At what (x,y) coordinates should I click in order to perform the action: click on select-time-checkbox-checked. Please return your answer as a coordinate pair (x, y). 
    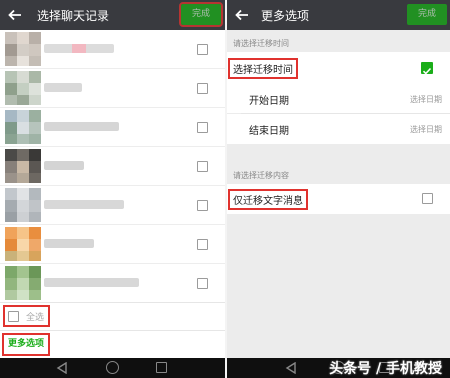
    Looking at the image, I should click on (427, 68).